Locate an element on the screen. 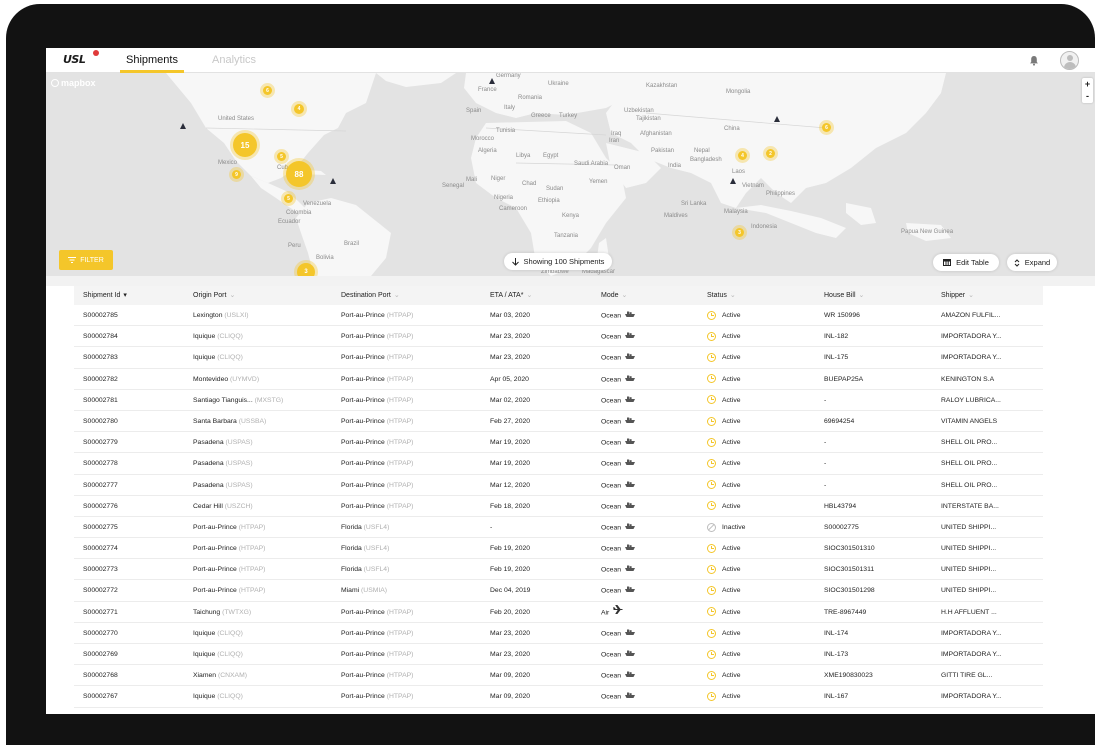  filter-button: FILTER is located at coordinates (86, 260).